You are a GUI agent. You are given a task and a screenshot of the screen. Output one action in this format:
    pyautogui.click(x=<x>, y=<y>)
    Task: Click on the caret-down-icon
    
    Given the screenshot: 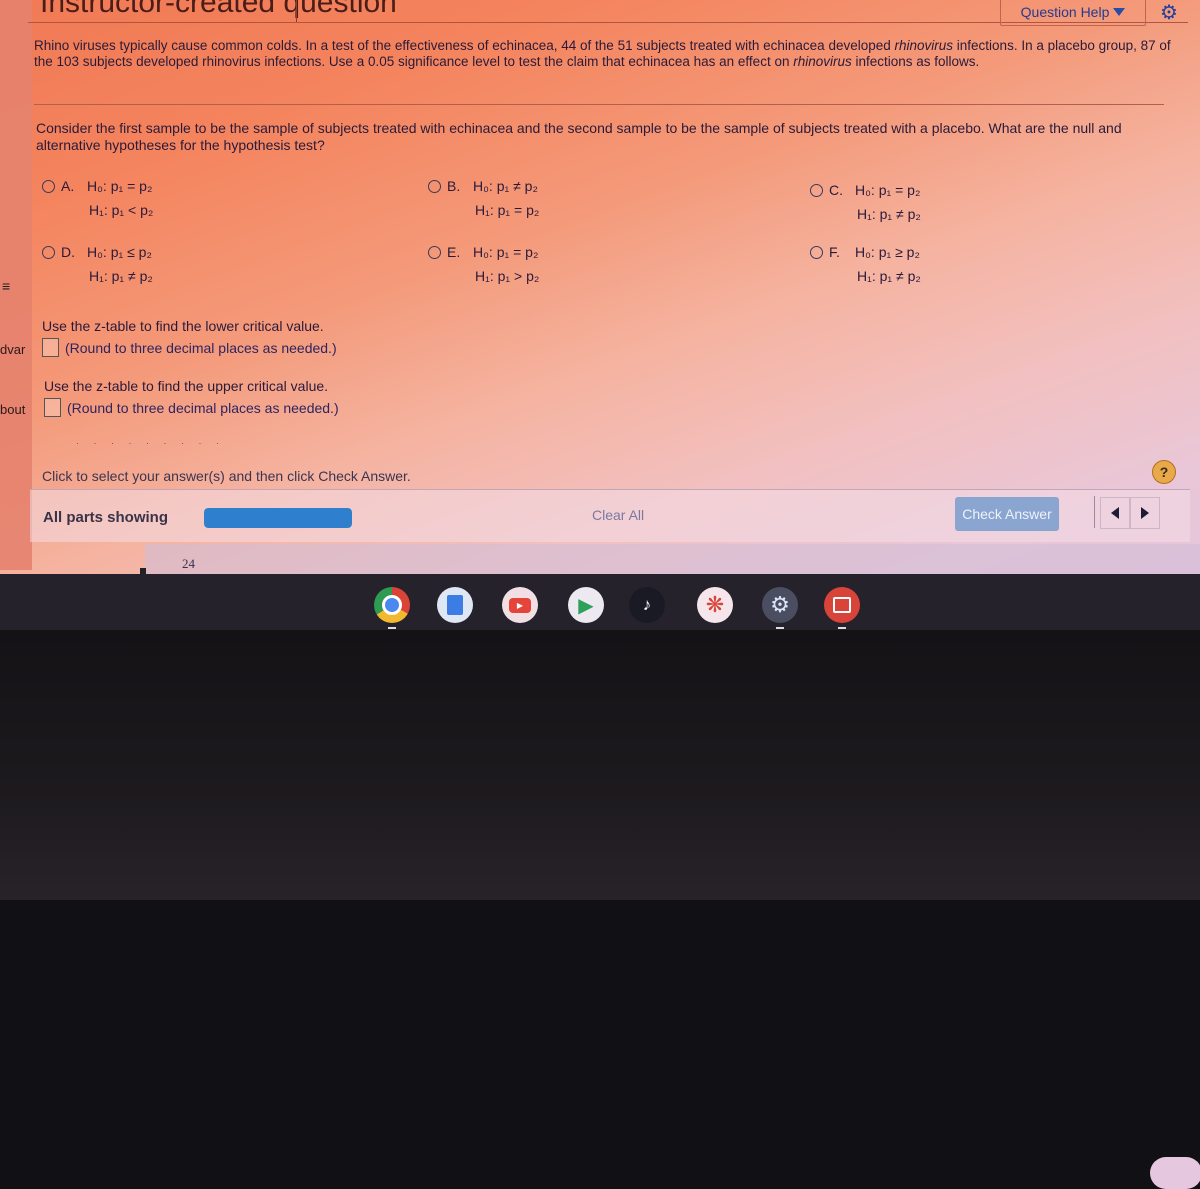 What is the action you would take?
    pyautogui.click(x=1119, y=12)
    